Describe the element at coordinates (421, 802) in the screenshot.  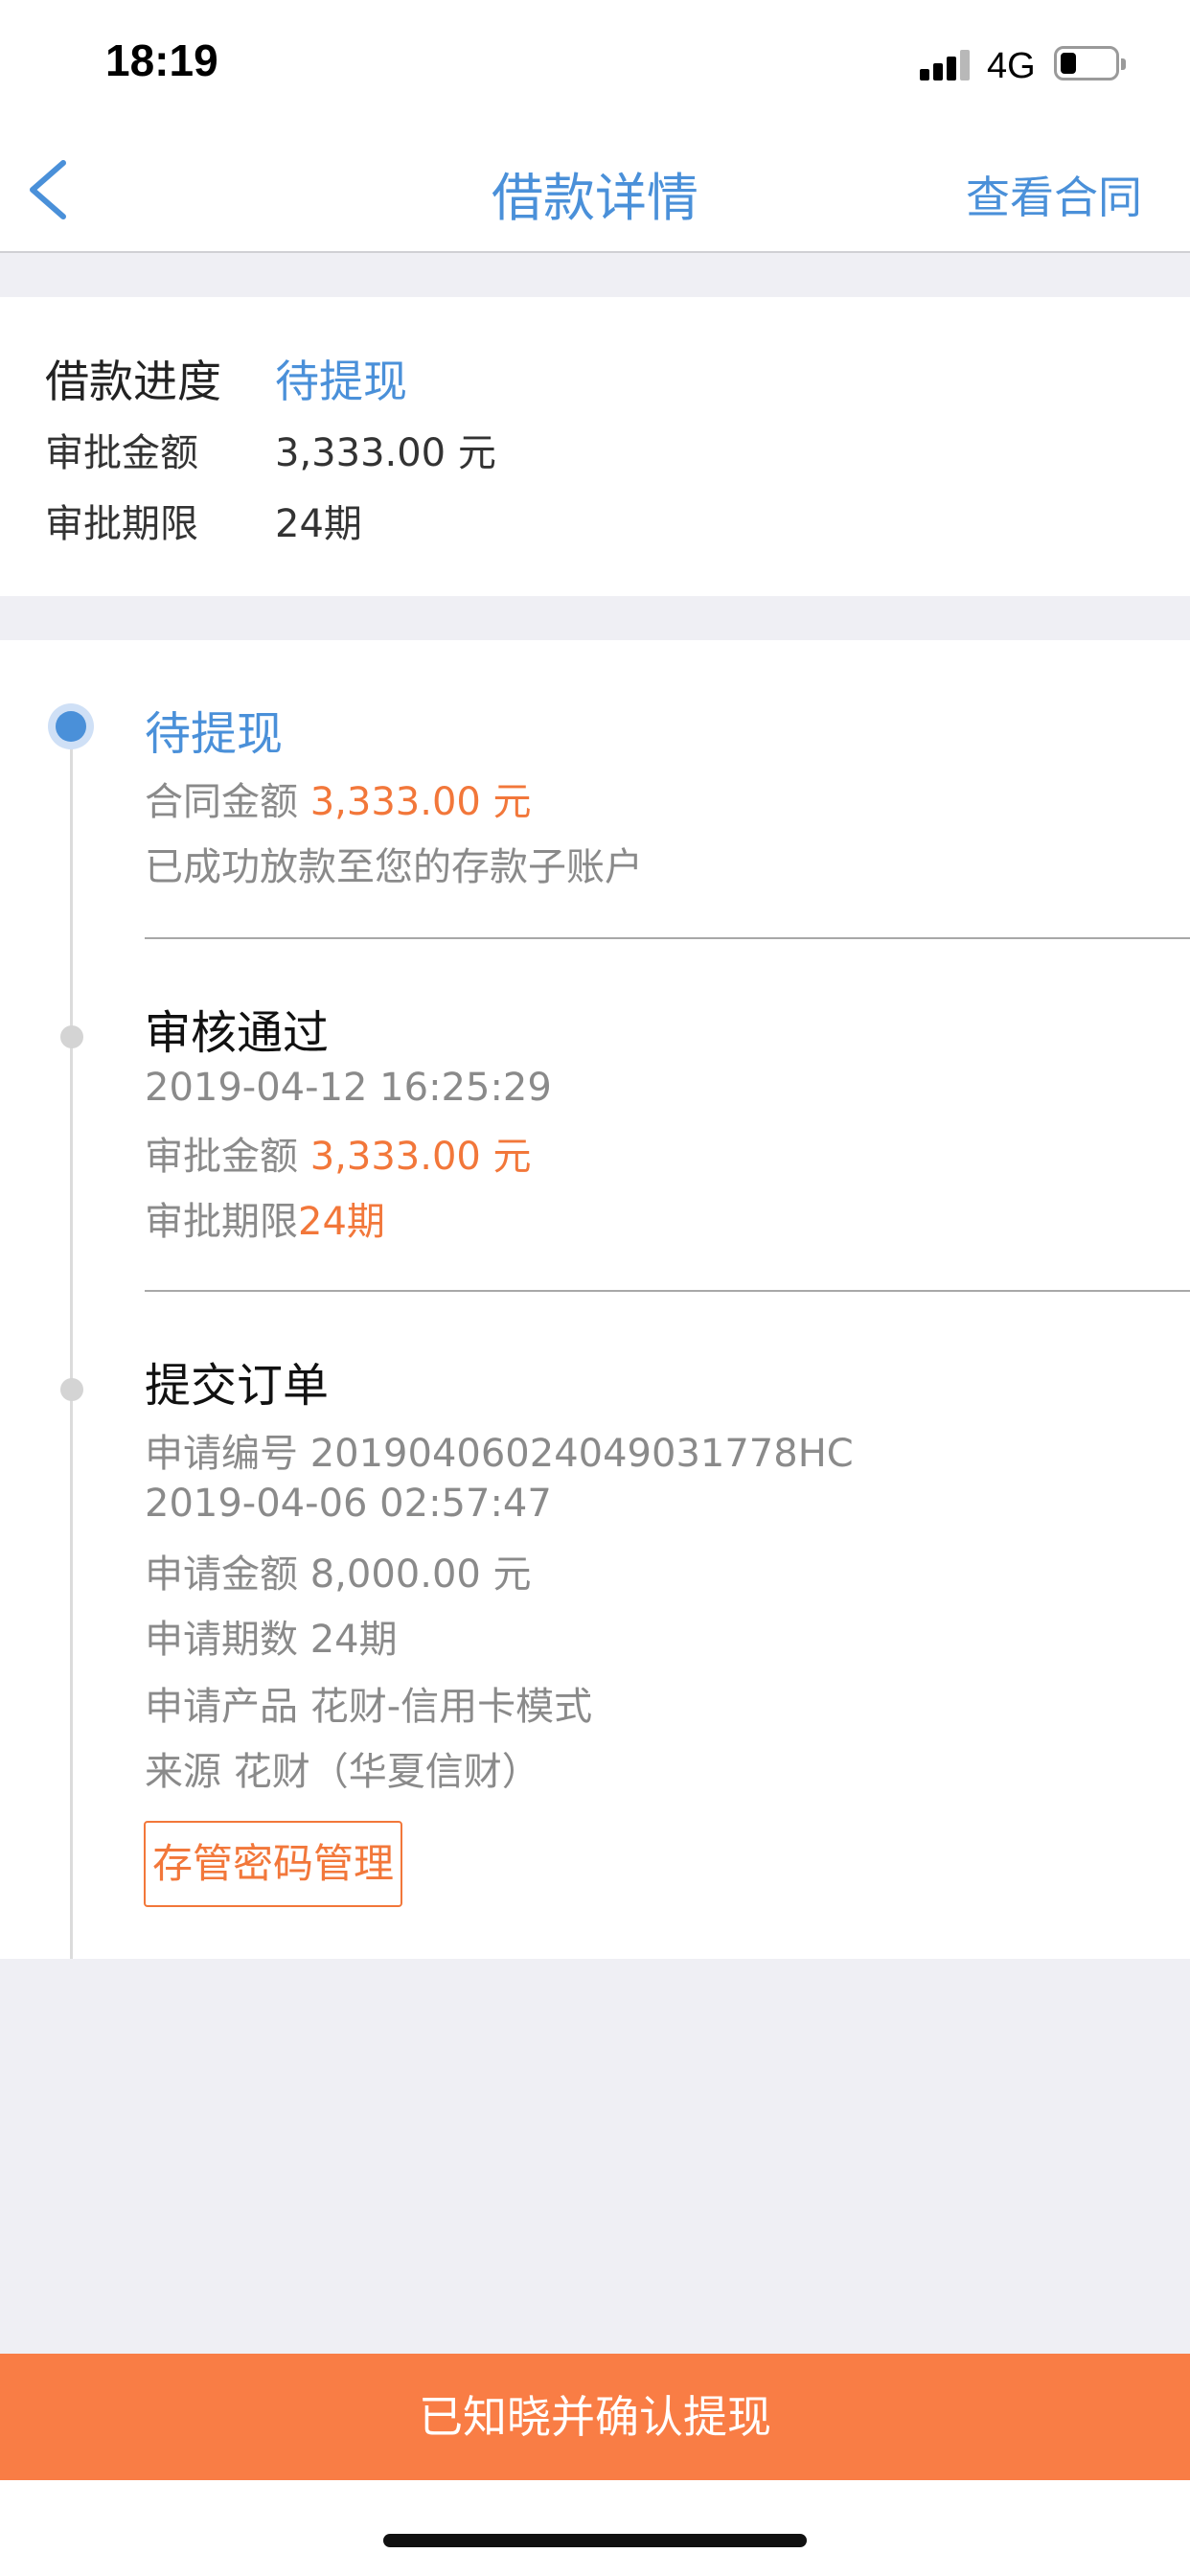
I see `contract-amount-value: 3,333.00 元` at that location.